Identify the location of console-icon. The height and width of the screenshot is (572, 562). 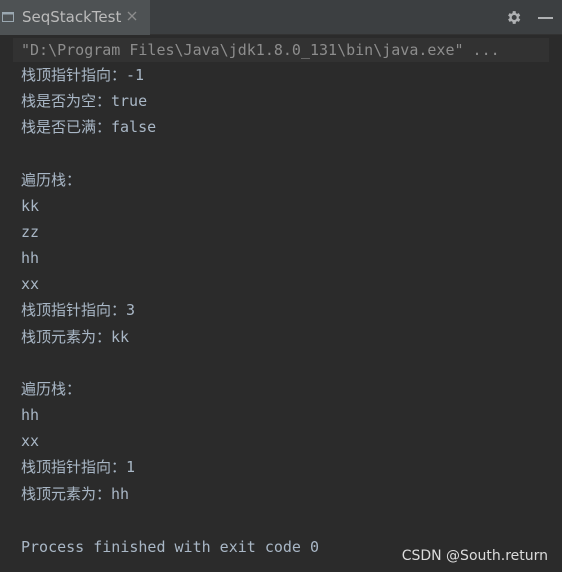
(8, 17).